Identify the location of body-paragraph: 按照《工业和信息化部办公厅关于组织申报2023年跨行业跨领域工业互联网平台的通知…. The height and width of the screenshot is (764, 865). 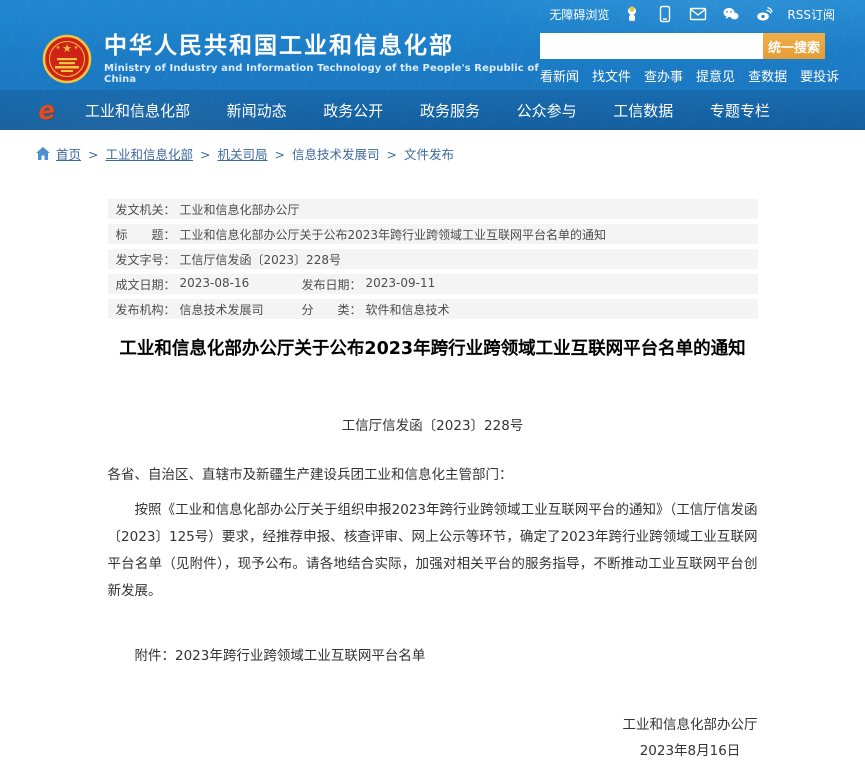
(432, 550).